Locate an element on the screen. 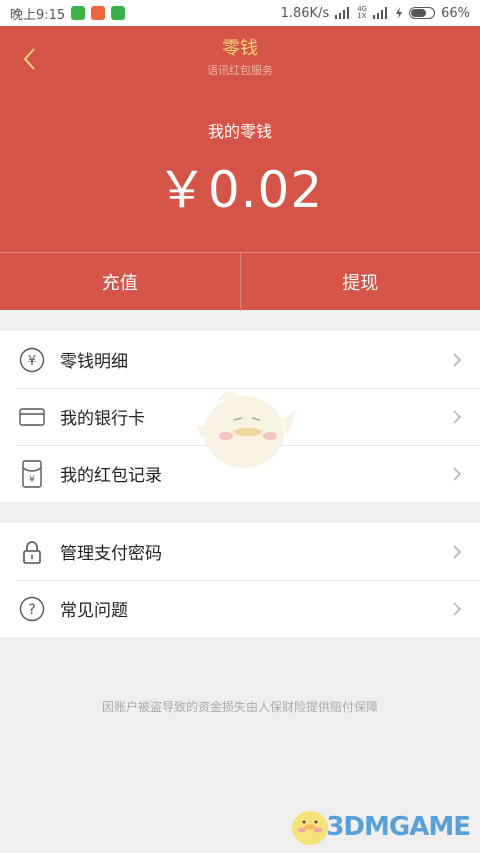  insurance-note: 因账户被盗导致的资金损失由人保财险提供赔付保障 is located at coordinates (239, 707).